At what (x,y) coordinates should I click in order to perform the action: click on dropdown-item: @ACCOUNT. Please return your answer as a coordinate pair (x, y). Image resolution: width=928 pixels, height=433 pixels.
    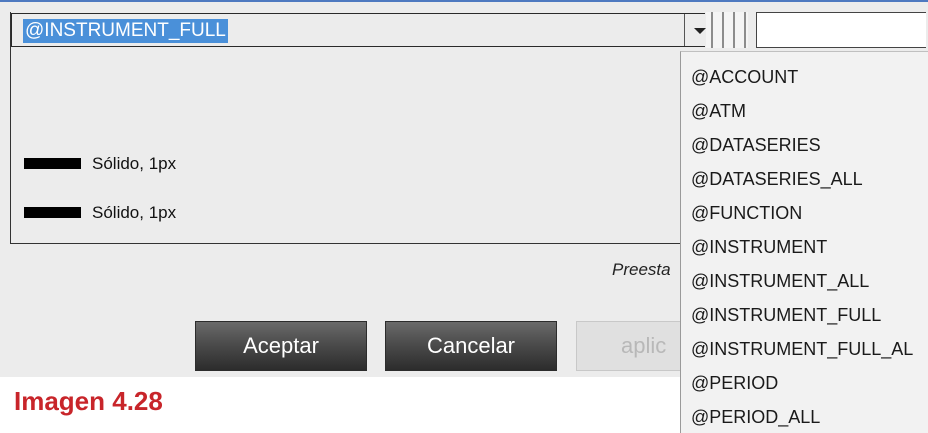
    Looking at the image, I should click on (744, 77).